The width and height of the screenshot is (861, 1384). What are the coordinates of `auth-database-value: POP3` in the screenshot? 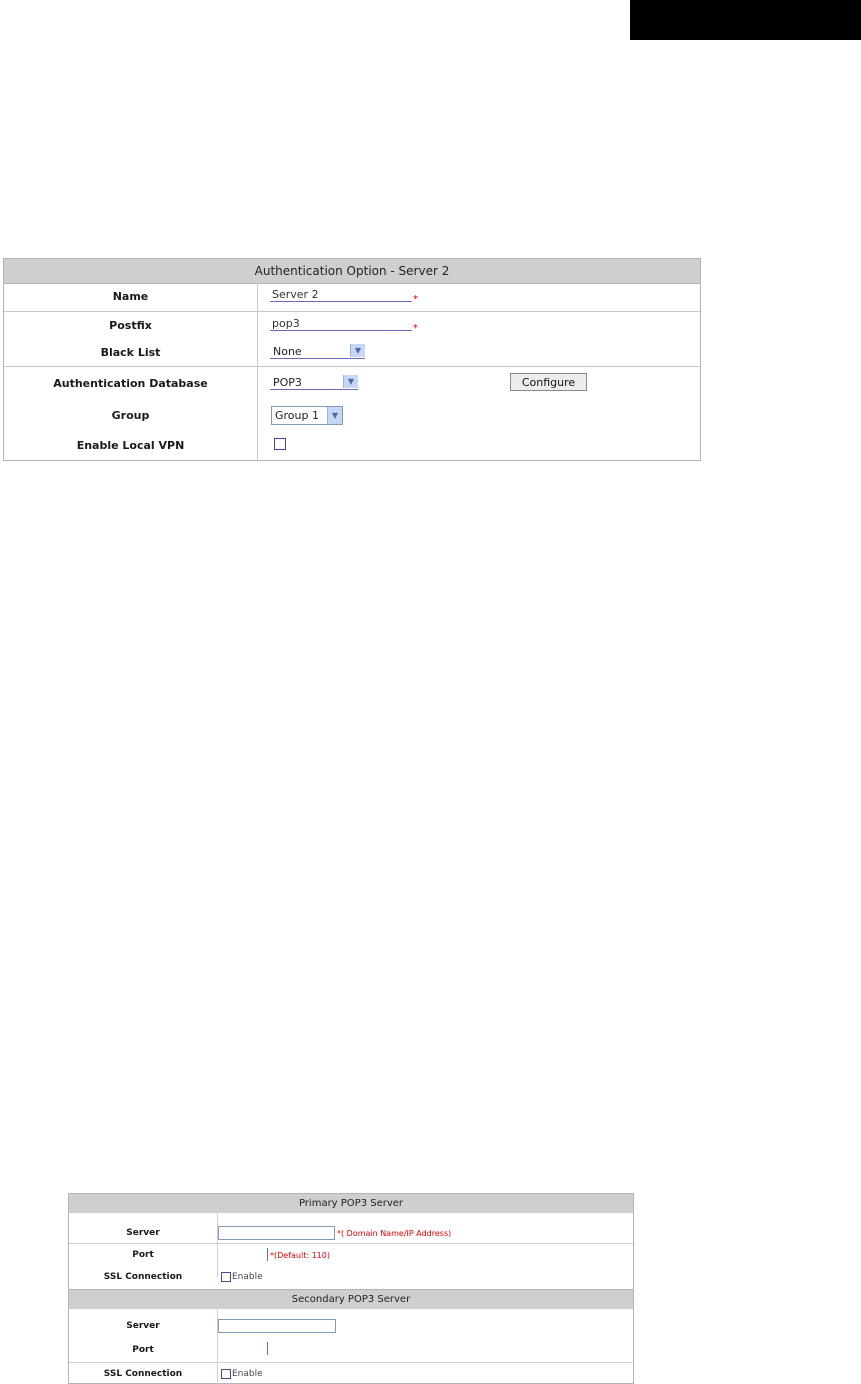 It's located at (287, 382).